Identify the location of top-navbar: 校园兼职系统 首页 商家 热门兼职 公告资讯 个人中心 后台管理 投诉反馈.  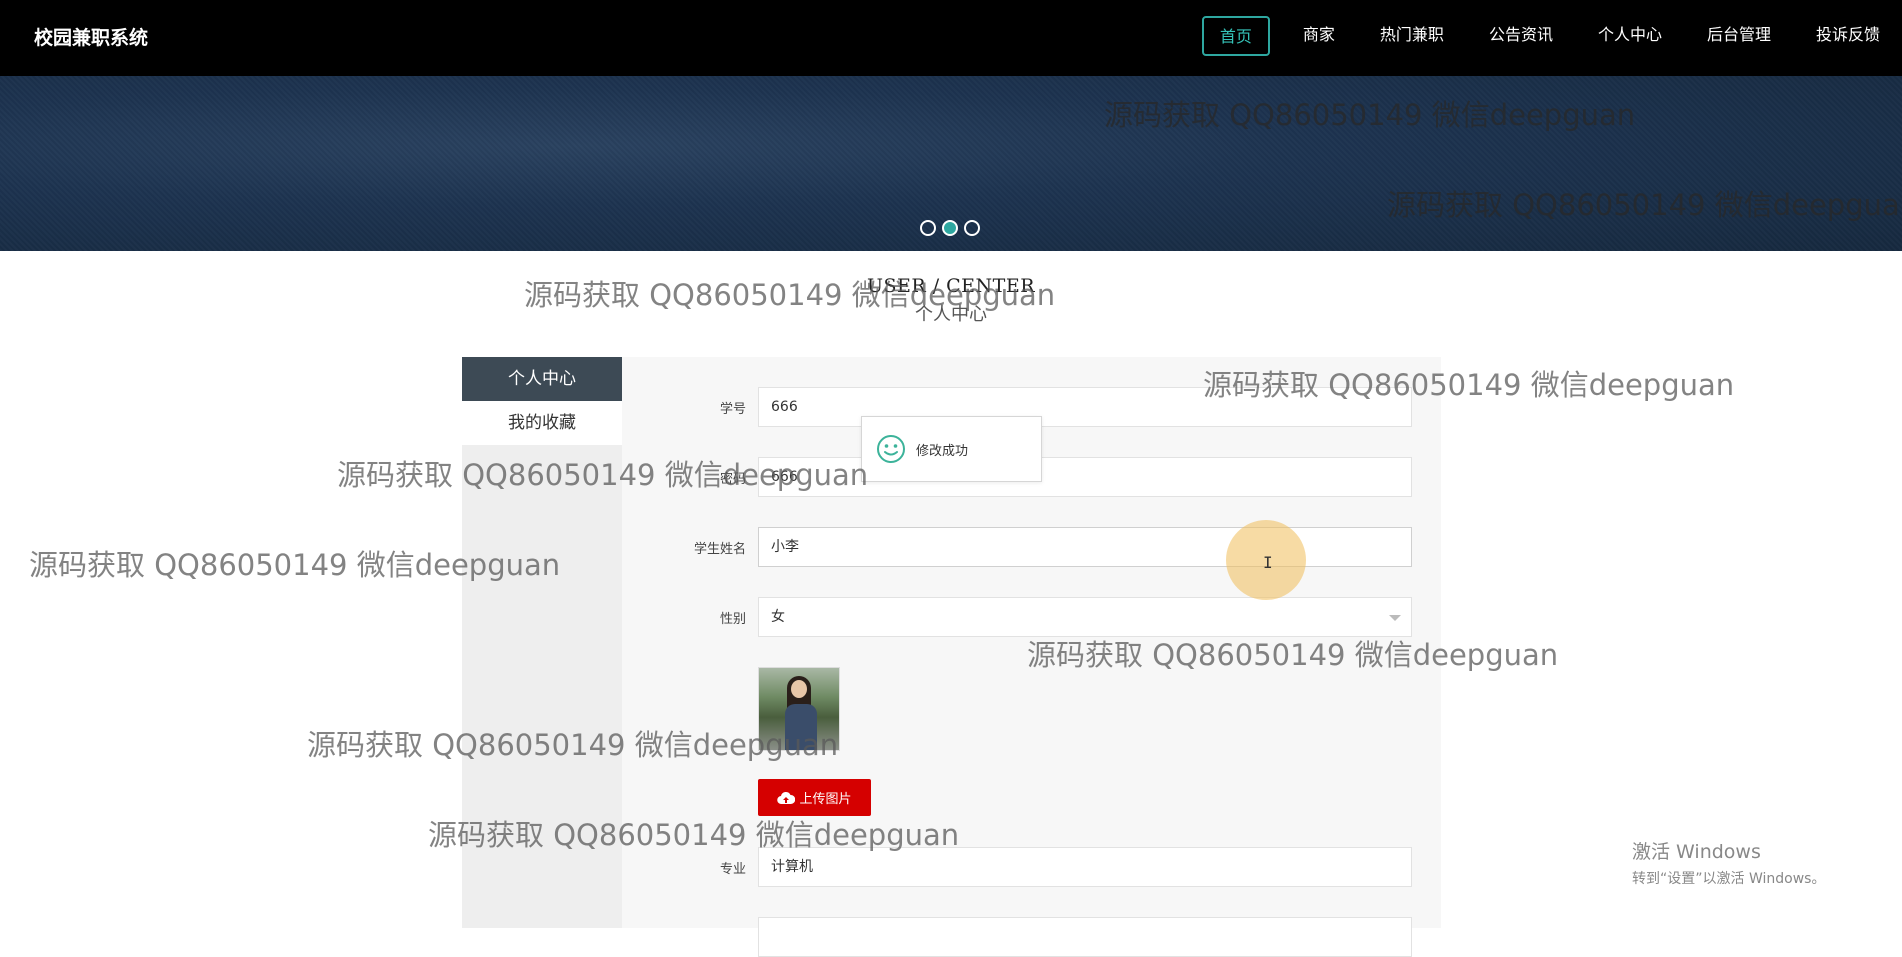
(951, 38).